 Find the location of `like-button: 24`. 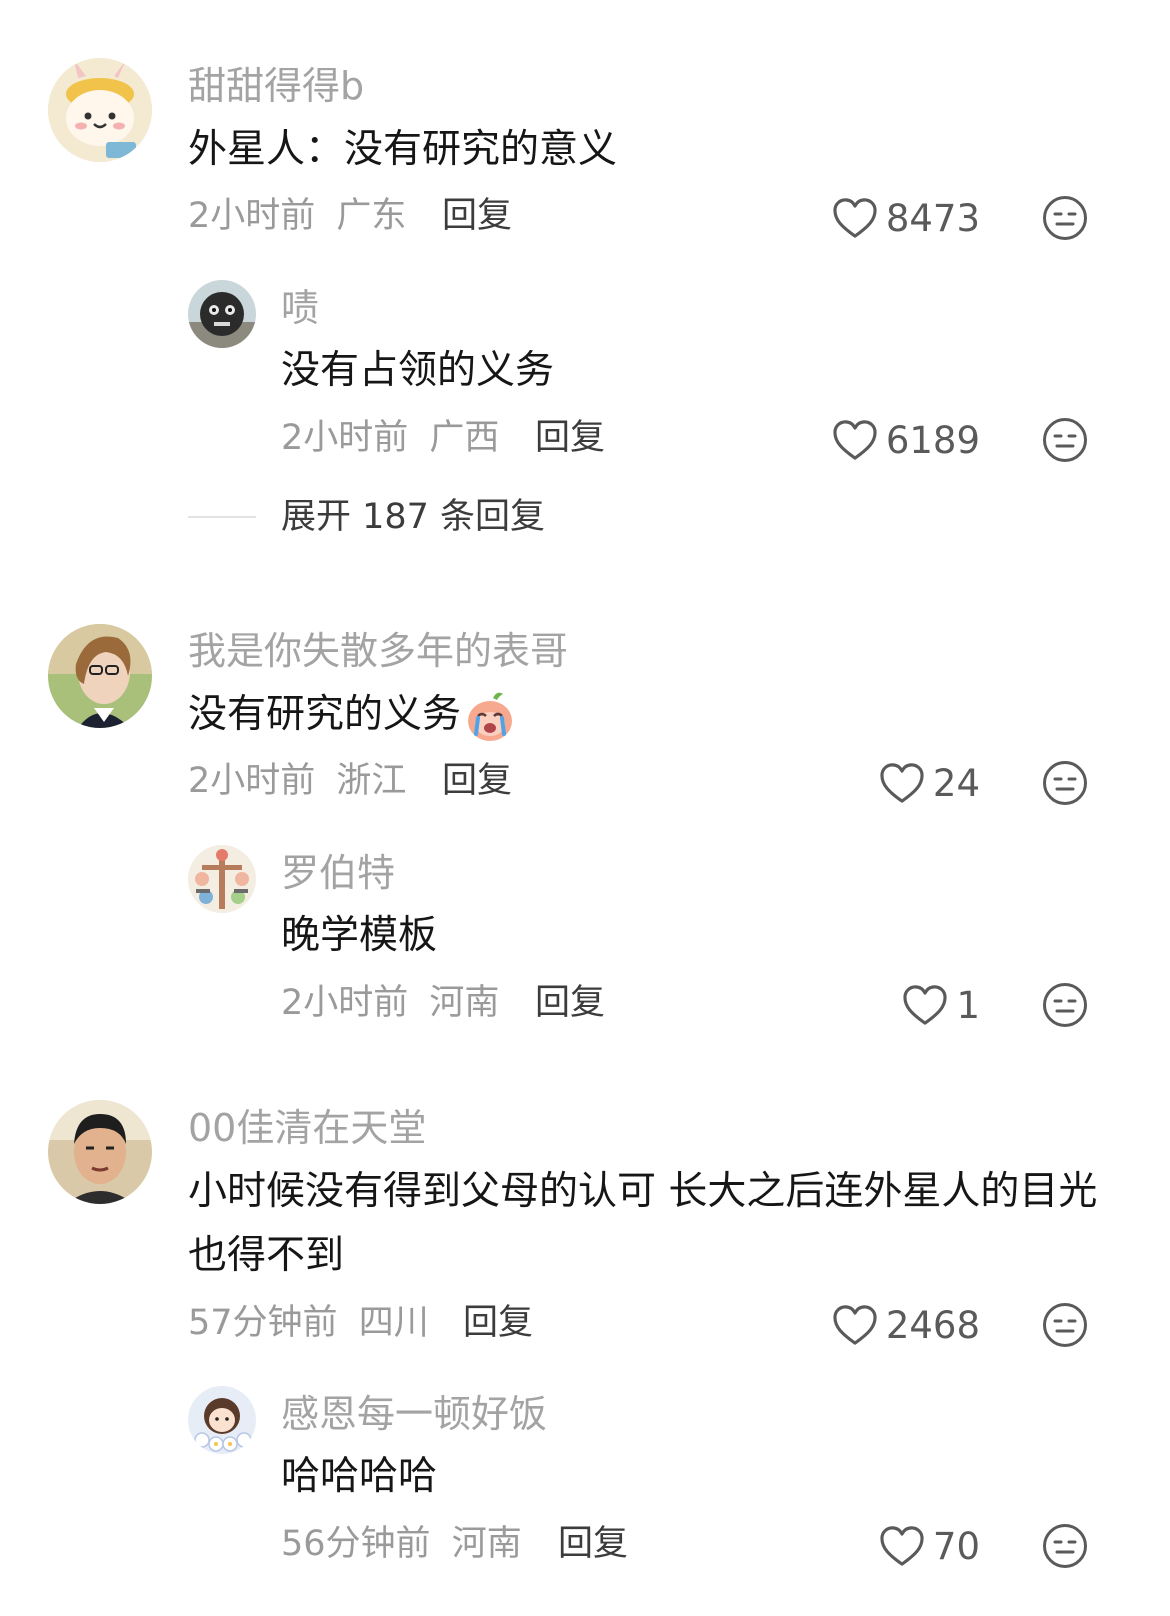

like-button: 24 is located at coordinates (895, 783).